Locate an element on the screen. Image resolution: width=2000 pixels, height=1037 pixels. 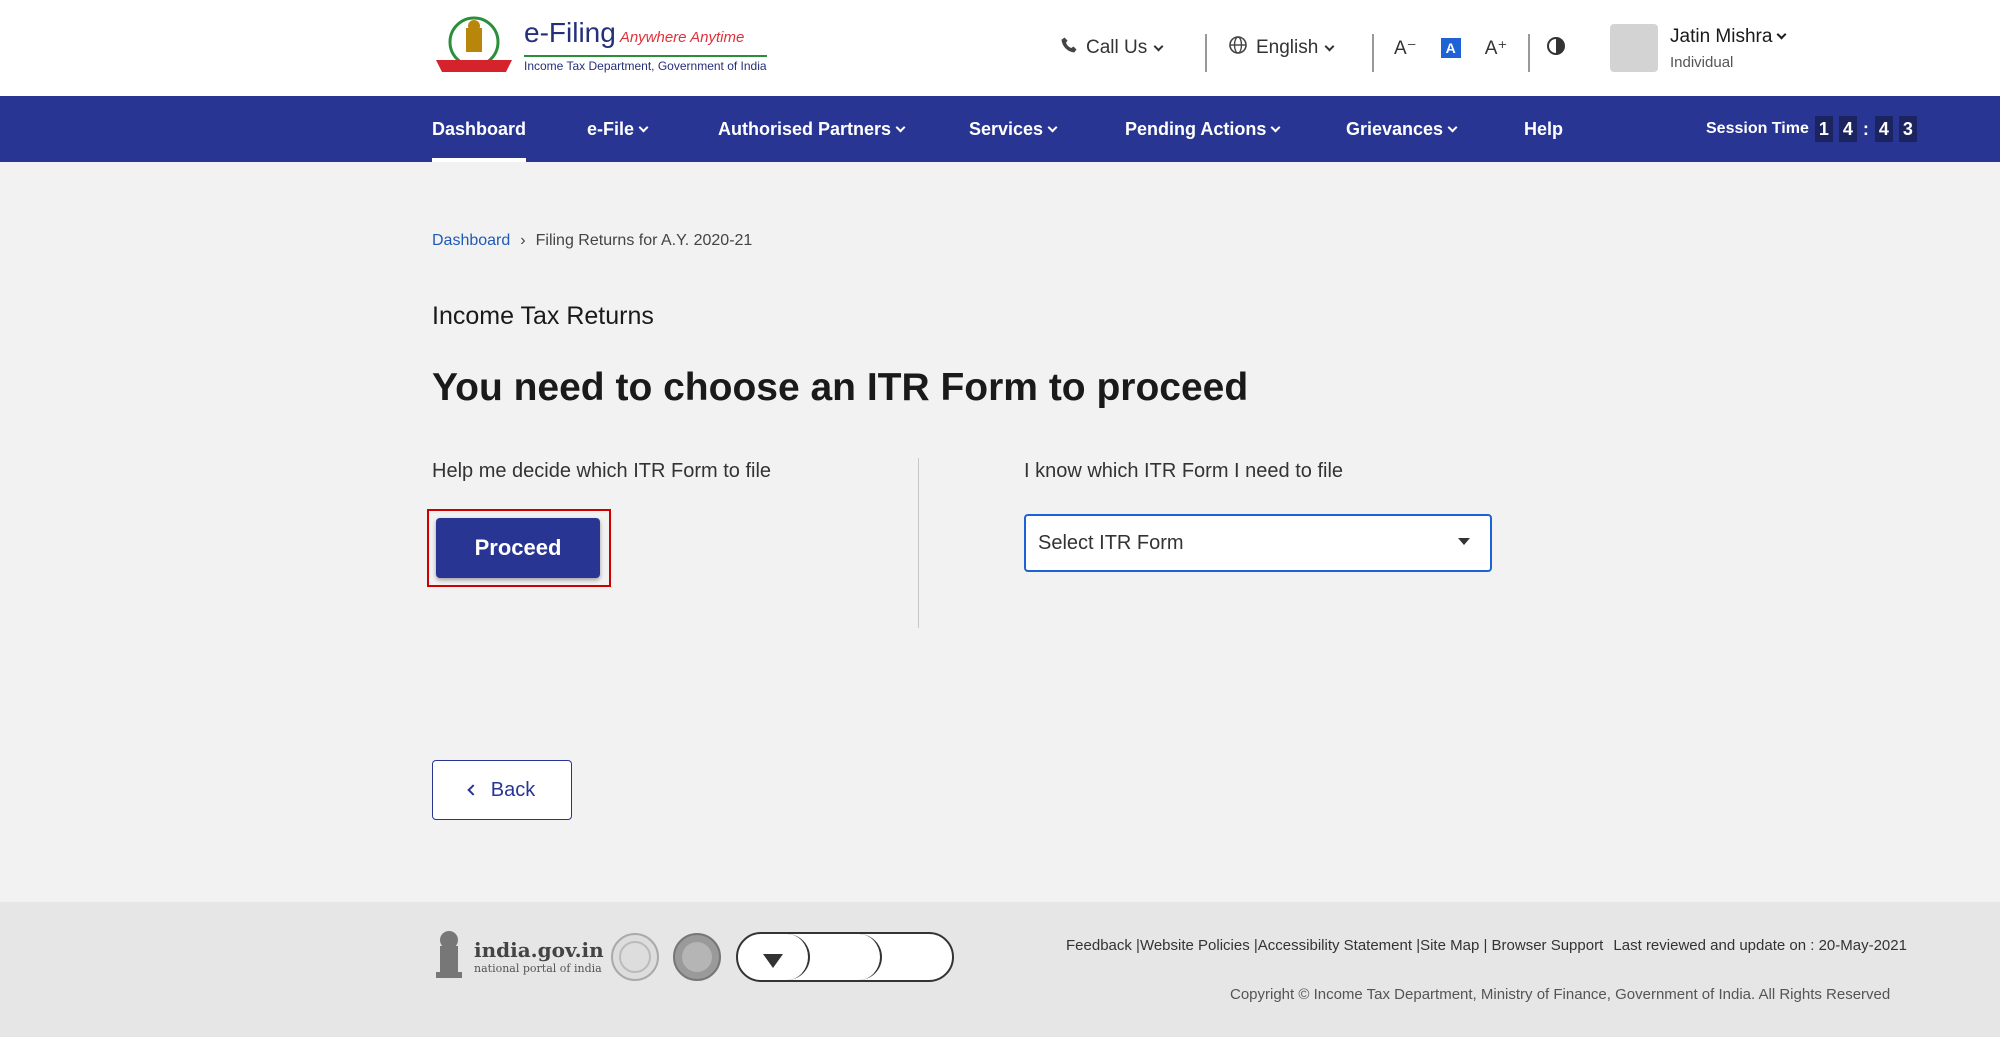
itr-form-select-value: Select ITR Form is located at coordinates (1111, 542).